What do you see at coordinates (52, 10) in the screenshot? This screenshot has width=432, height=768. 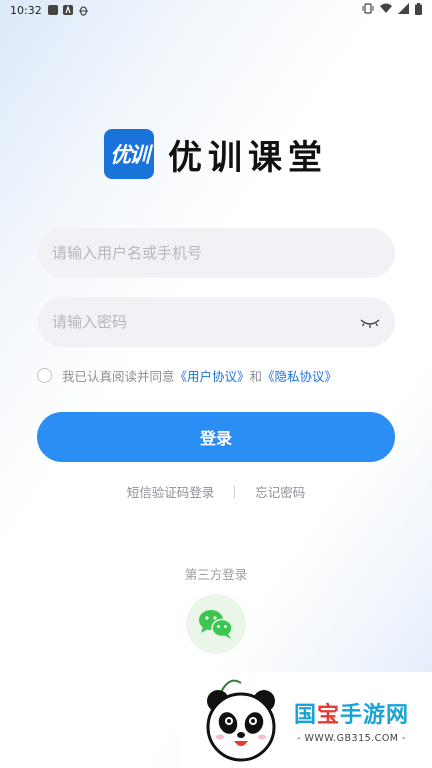 I see `square-notification-icon` at bounding box center [52, 10].